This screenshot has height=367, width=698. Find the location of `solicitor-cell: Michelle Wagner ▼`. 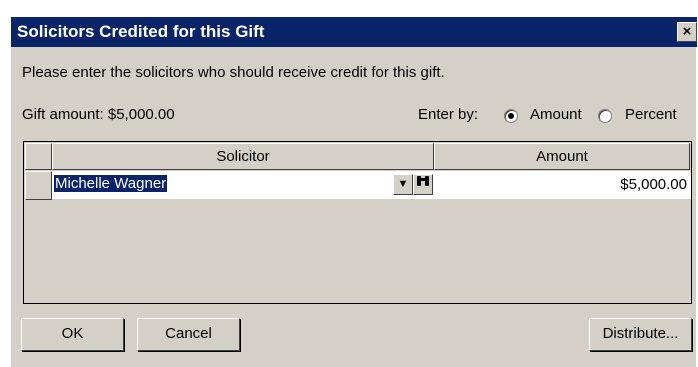

solicitor-cell: Michelle Wagner ▼ is located at coordinates (243, 185).